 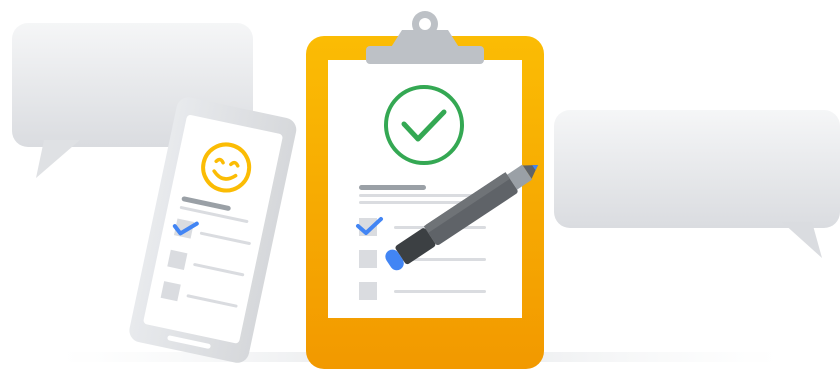 What do you see at coordinates (440, 291) in the screenshot?
I see `checklist-text-line` at bounding box center [440, 291].